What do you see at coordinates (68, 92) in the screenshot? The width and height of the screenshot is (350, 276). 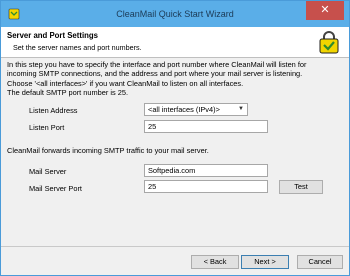 I see `intro-line-4: The default SMTP port number is 25.` at bounding box center [68, 92].